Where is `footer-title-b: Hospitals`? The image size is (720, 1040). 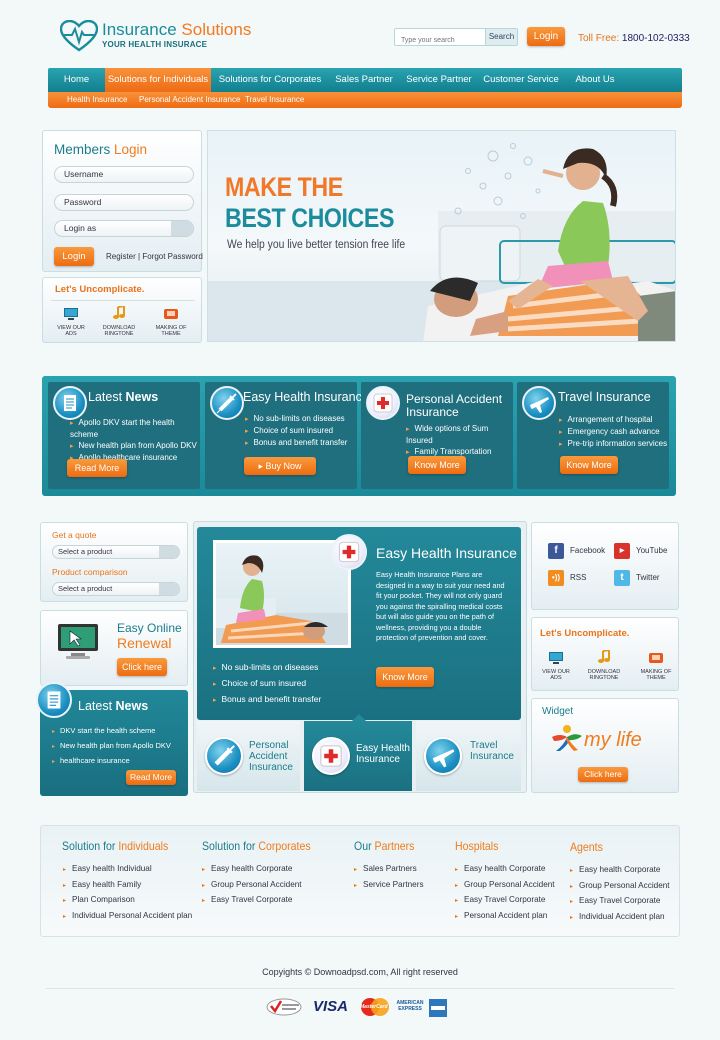 footer-title-b: Hospitals is located at coordinates (477, 846).